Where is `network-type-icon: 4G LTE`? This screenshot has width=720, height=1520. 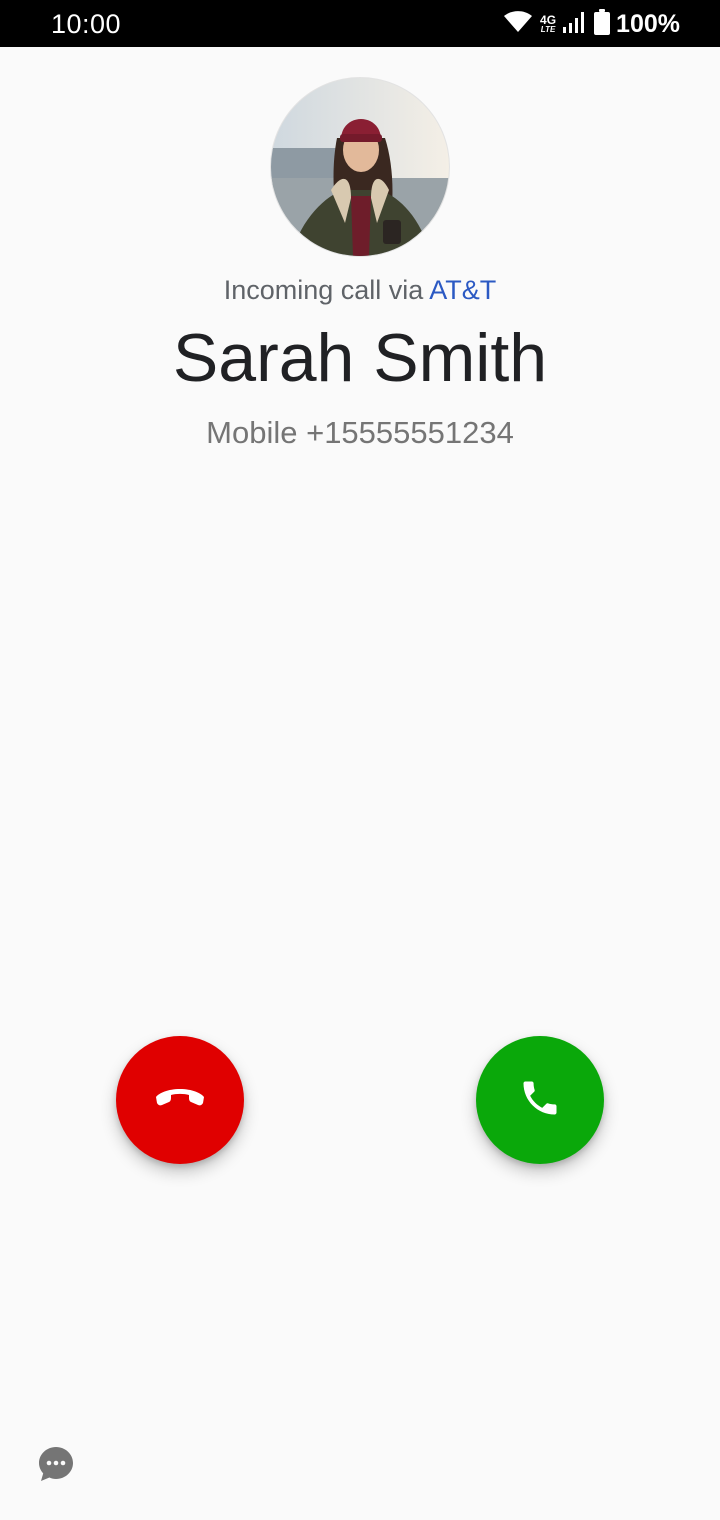 network-type-icon: 4G LTE is located at coordinates (548, 24).